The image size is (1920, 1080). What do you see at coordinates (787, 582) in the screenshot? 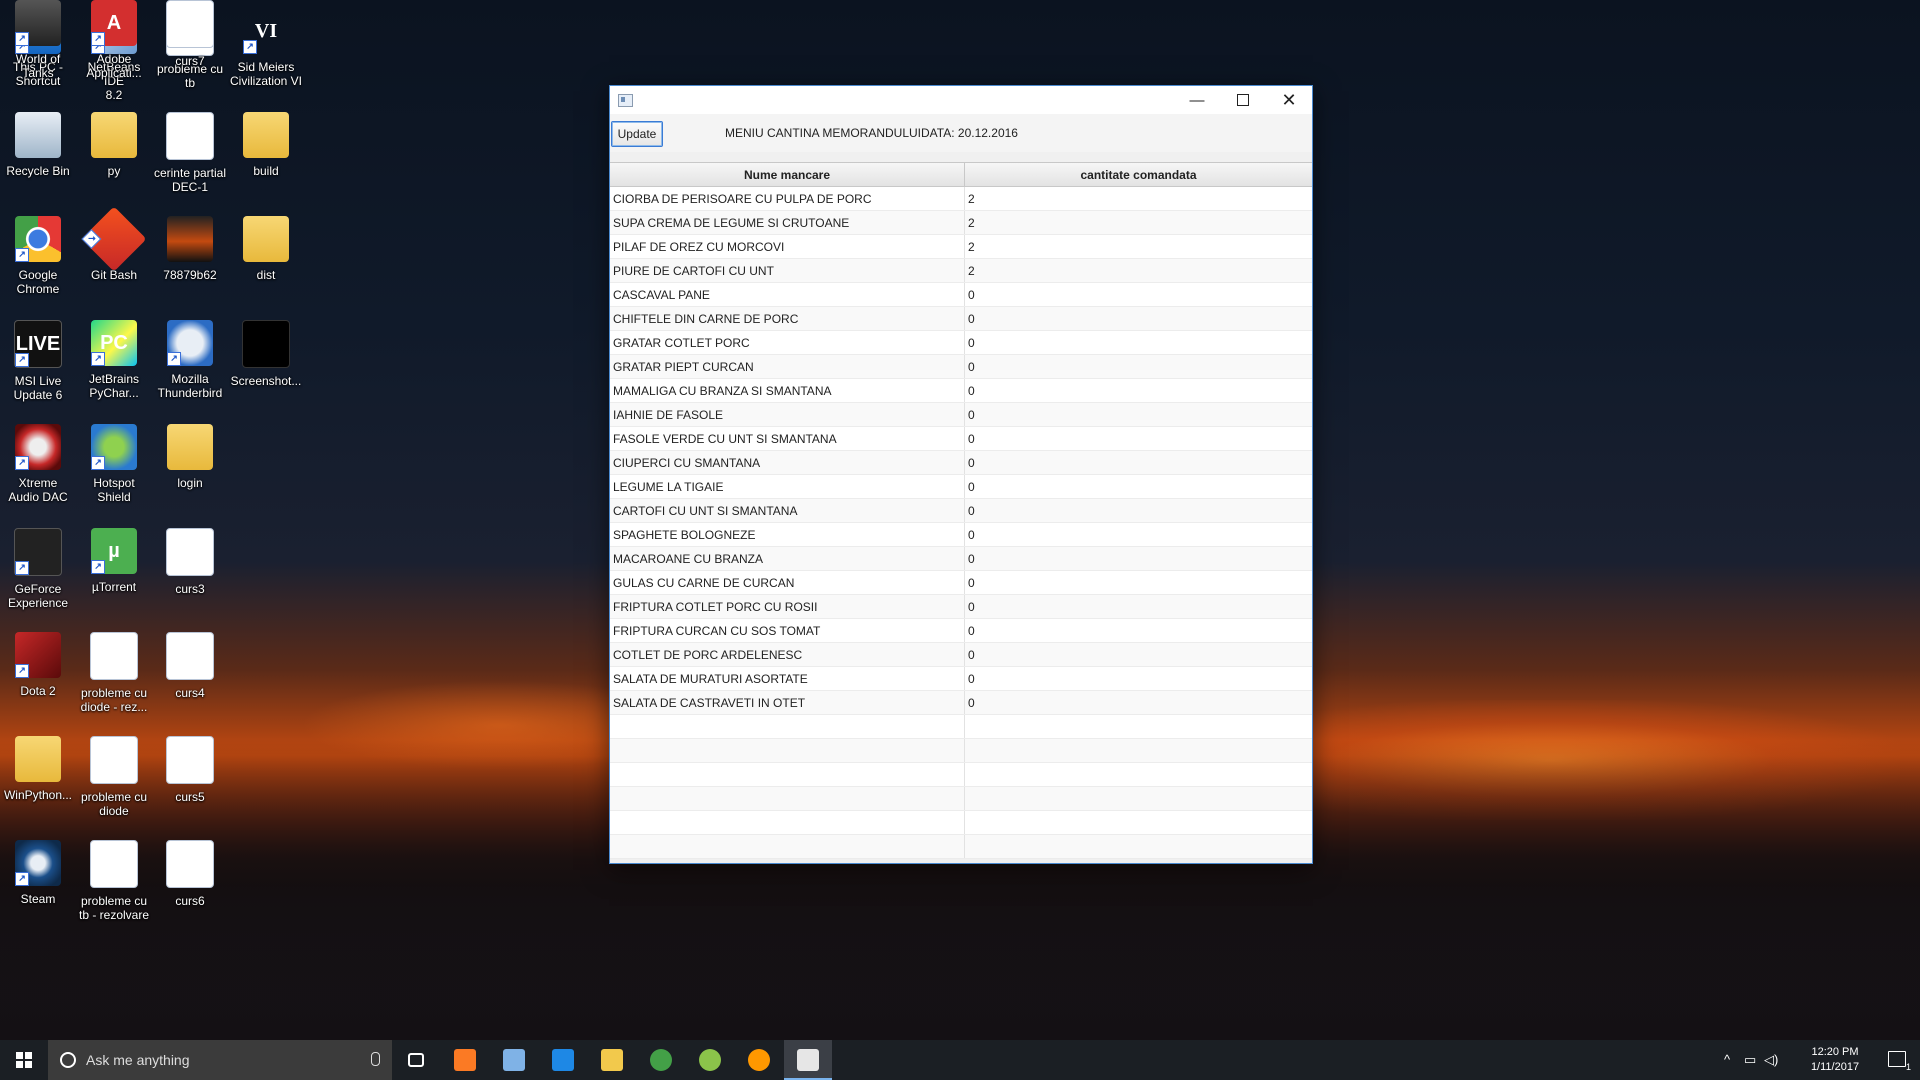
I see `dish-name-cell: GULAS CU CARNE DE CURCAN` at bounding box center [787, 582].